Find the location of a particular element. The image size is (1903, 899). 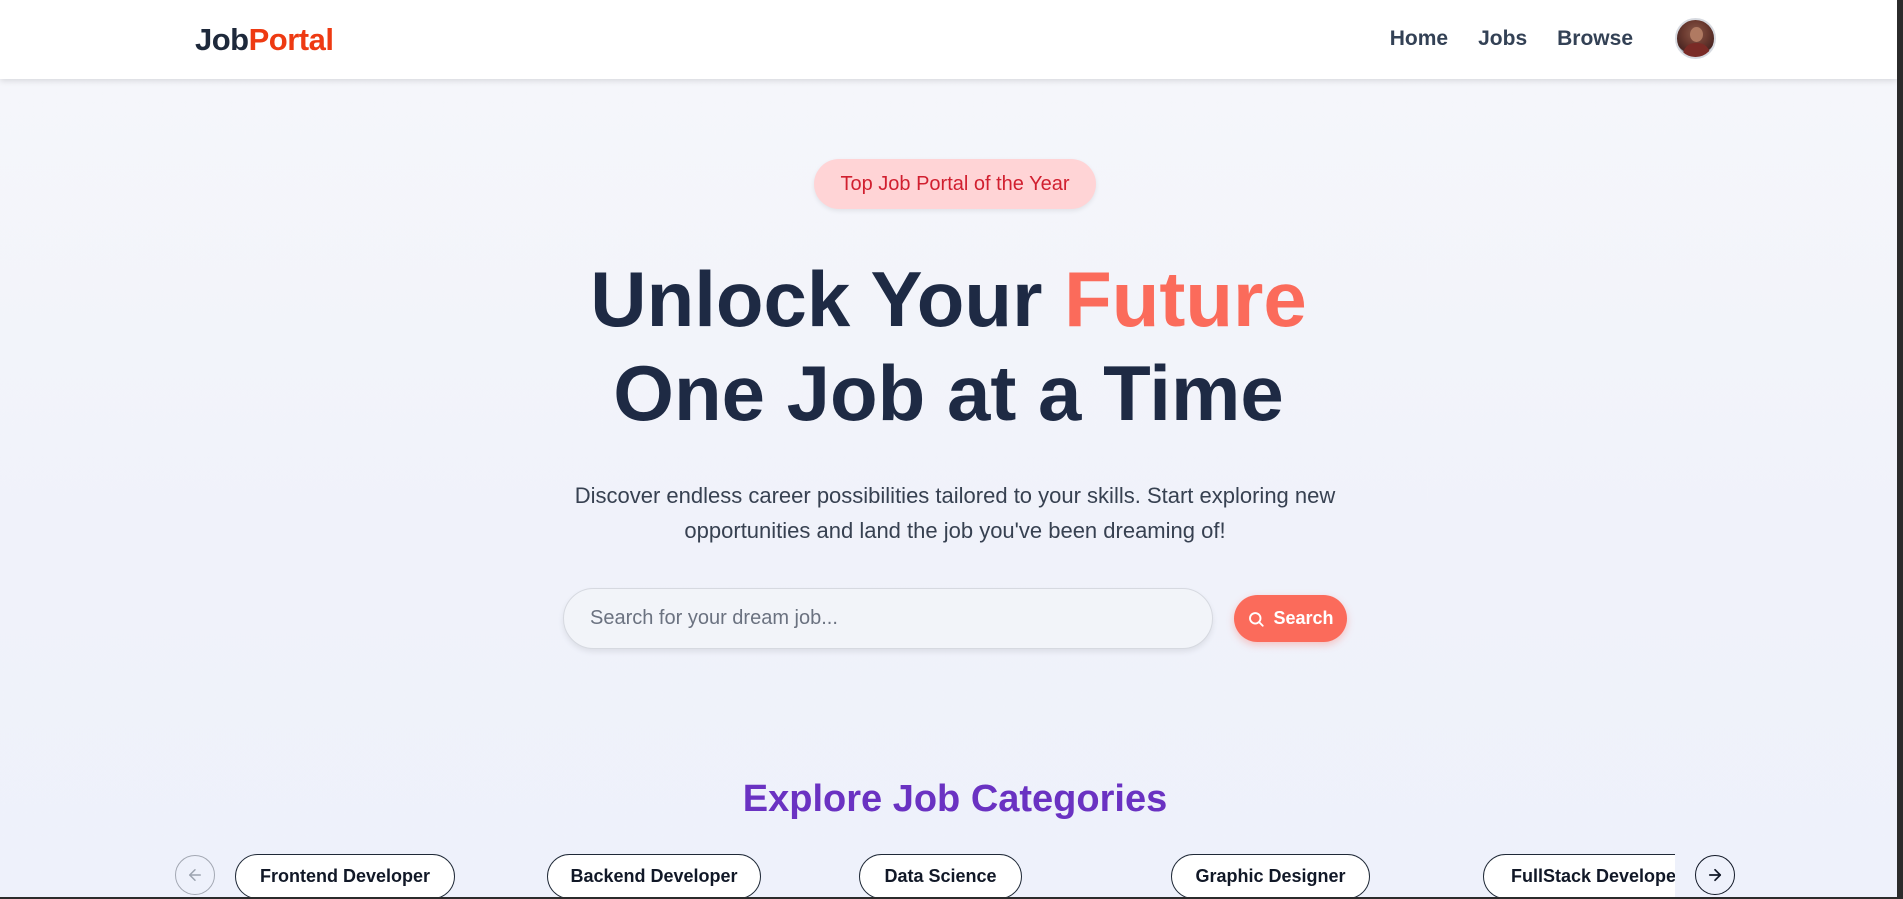

category-pill-data-science: Data Science is located at coordinates (940, 876).